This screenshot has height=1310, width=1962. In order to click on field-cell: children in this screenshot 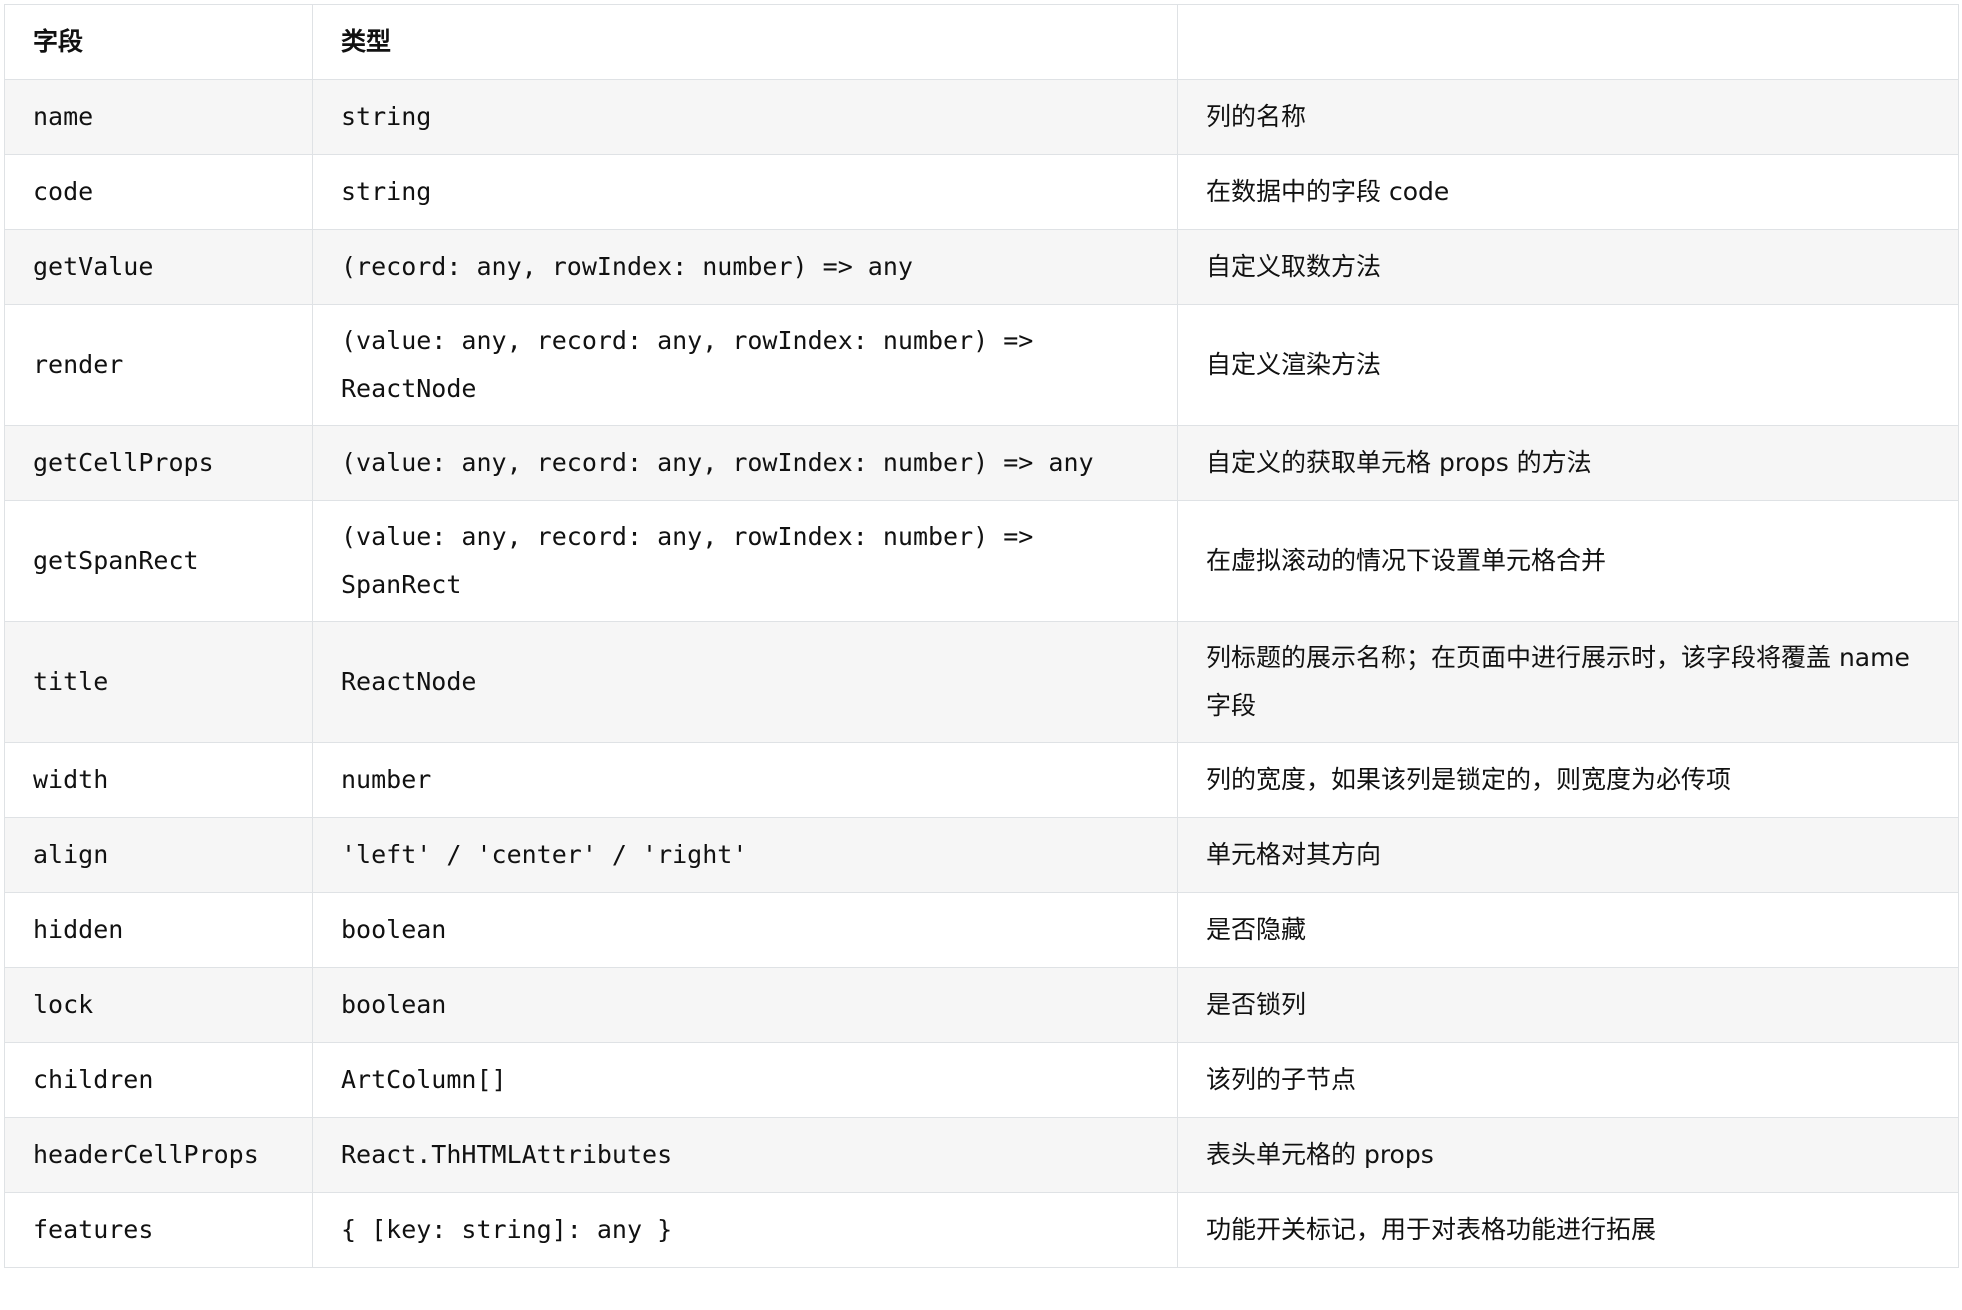, I will do `click(159, 1080)`.